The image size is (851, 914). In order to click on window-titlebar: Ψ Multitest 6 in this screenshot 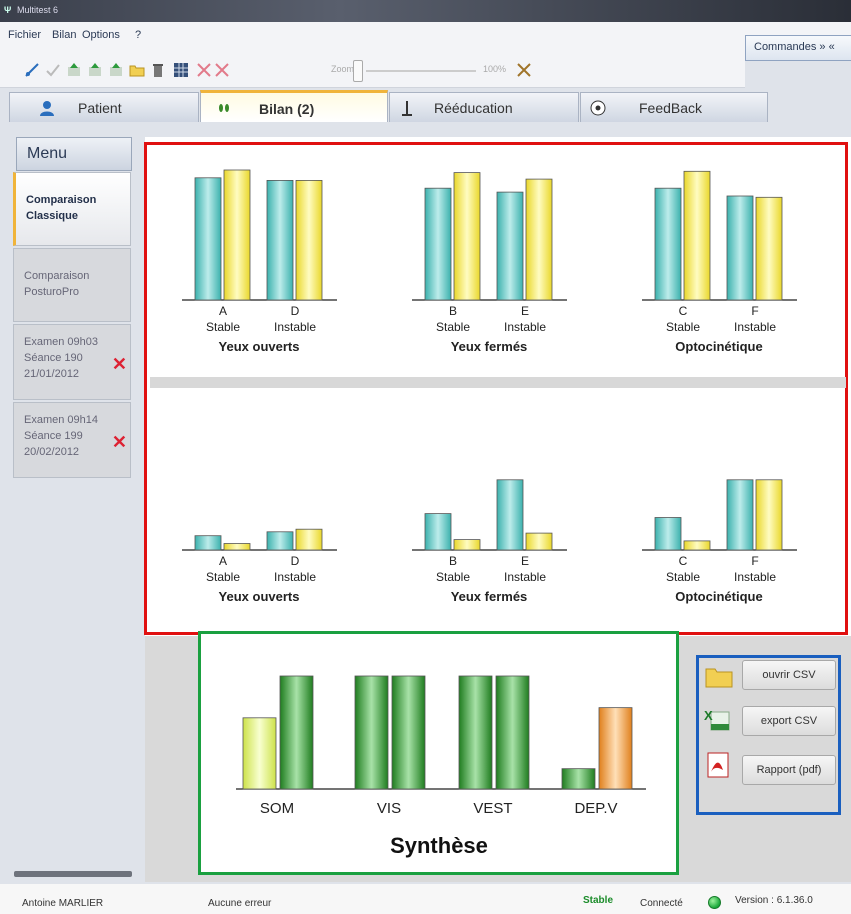, I will do `click(425, 11)`.